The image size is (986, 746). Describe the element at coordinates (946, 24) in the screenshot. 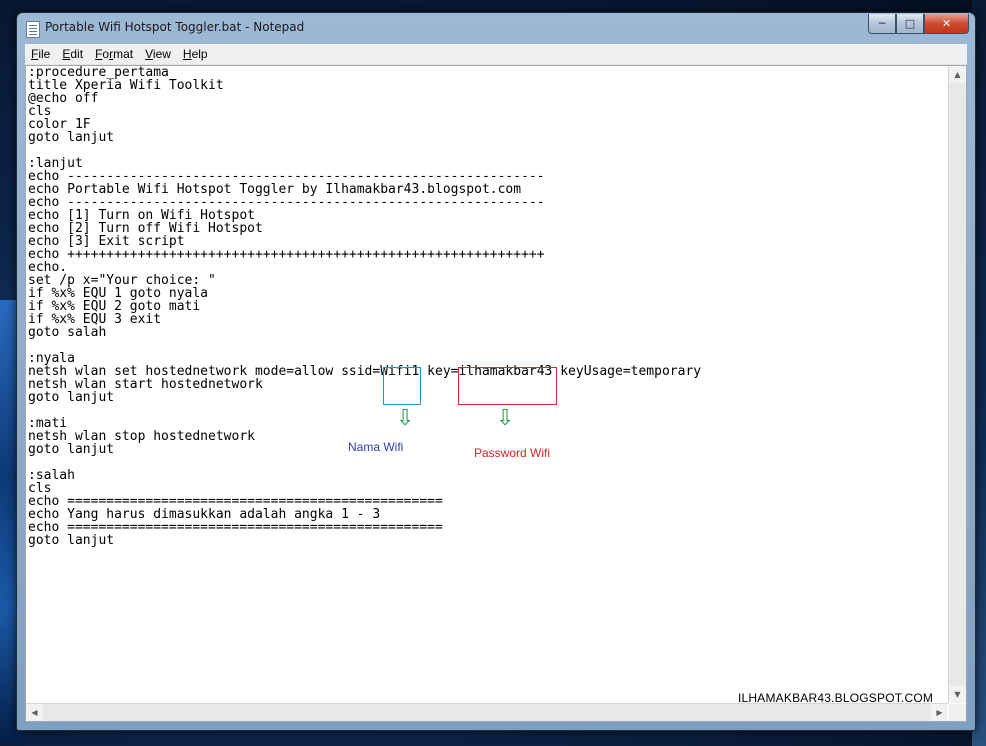

I see `close-button: ✕` at that location.